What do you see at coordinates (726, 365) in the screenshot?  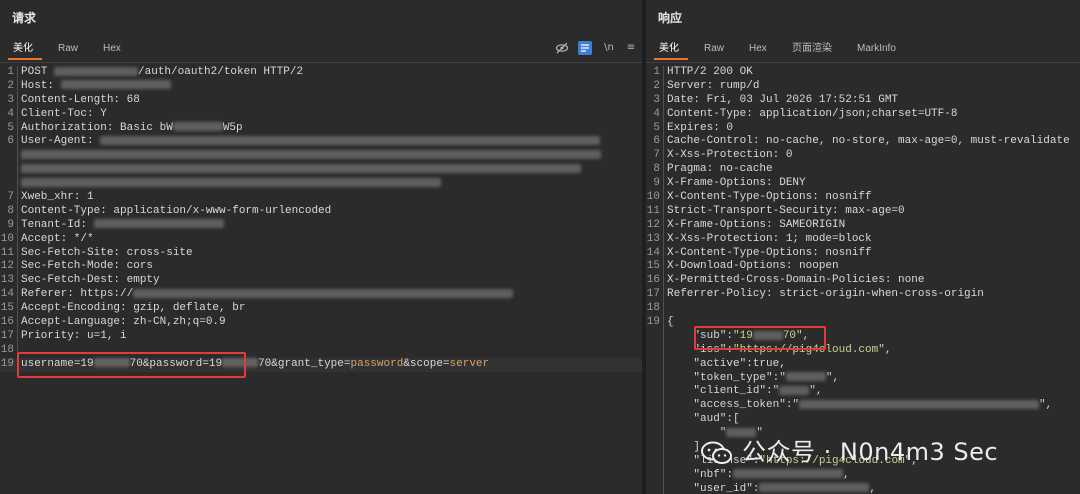 I see `line-content: "active":true,` at bounding box center [726, 365].